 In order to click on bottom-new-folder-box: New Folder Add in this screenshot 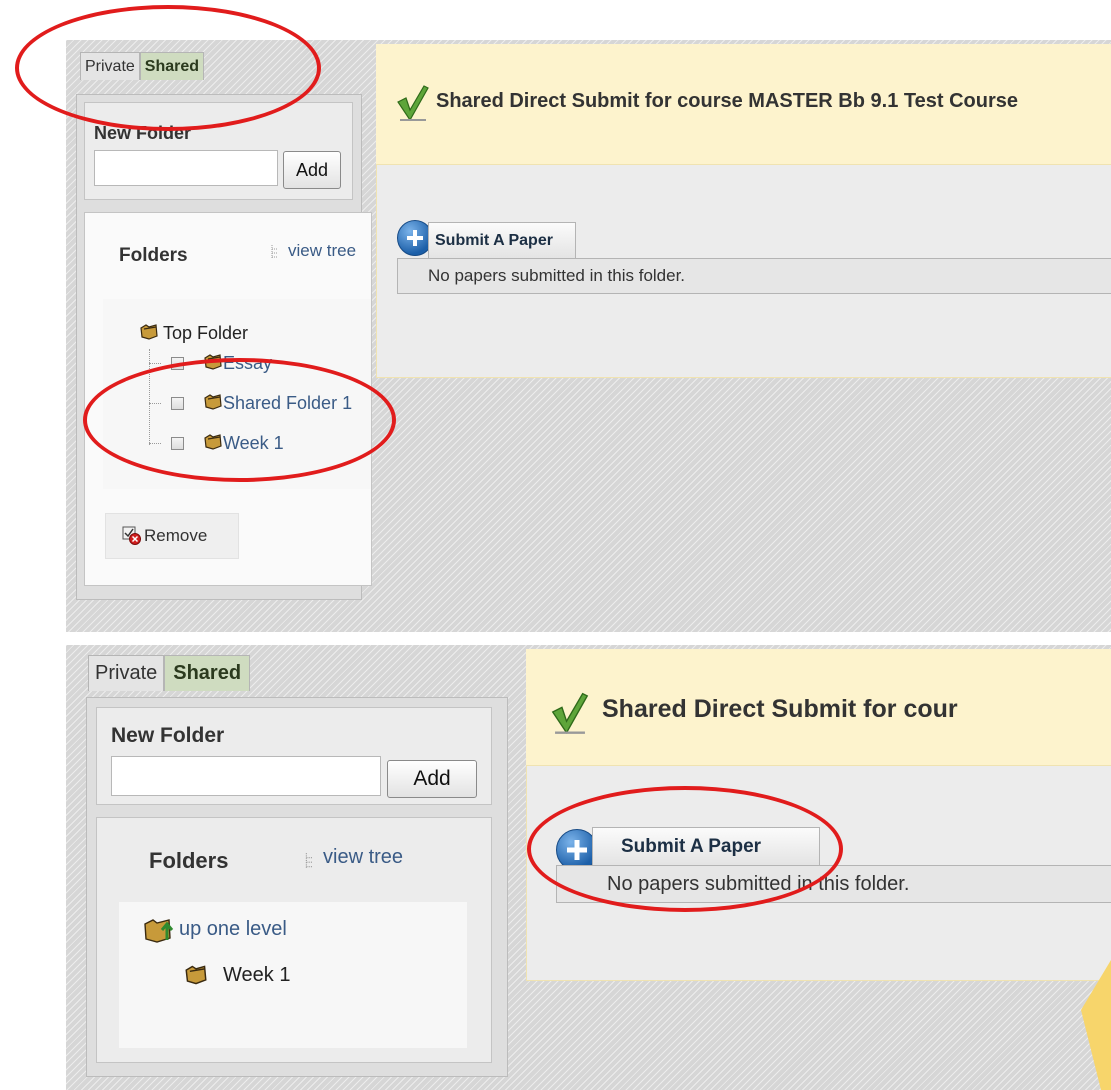, I will do `click(294, 756)`.